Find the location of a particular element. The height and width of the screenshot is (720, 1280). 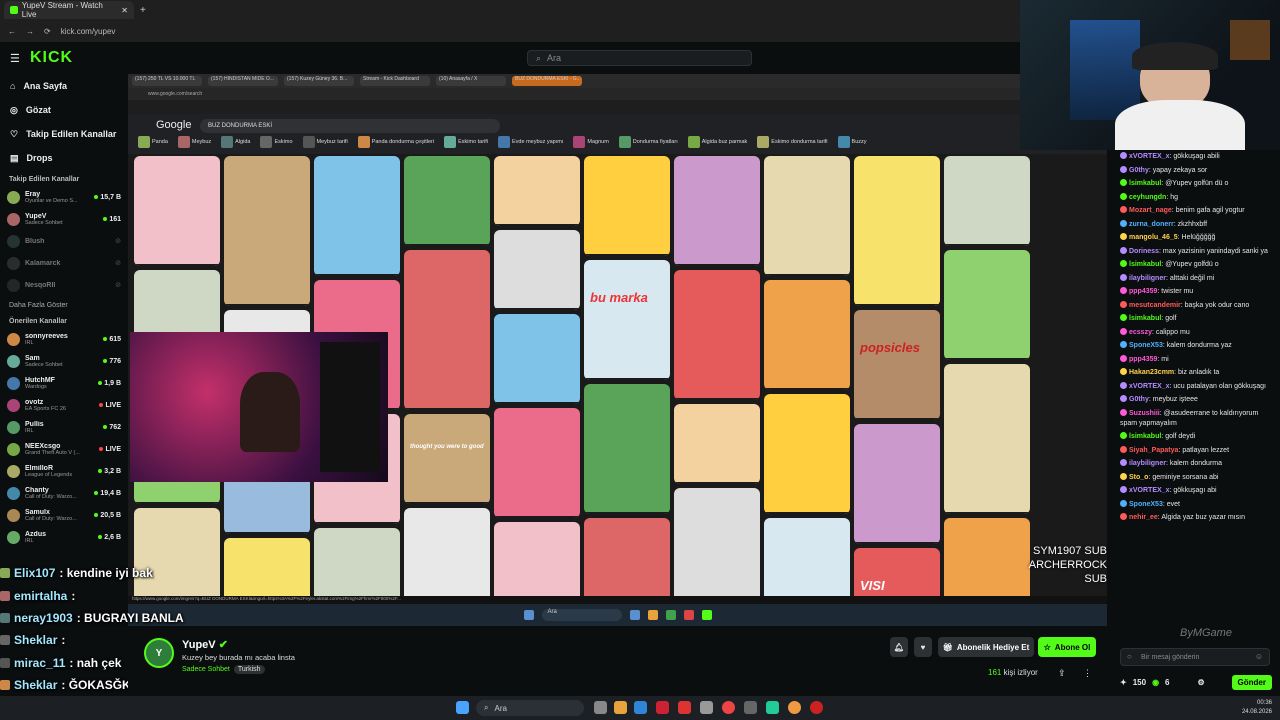

follow-heart-icon: ♥ is located at coordinates (923, 647).